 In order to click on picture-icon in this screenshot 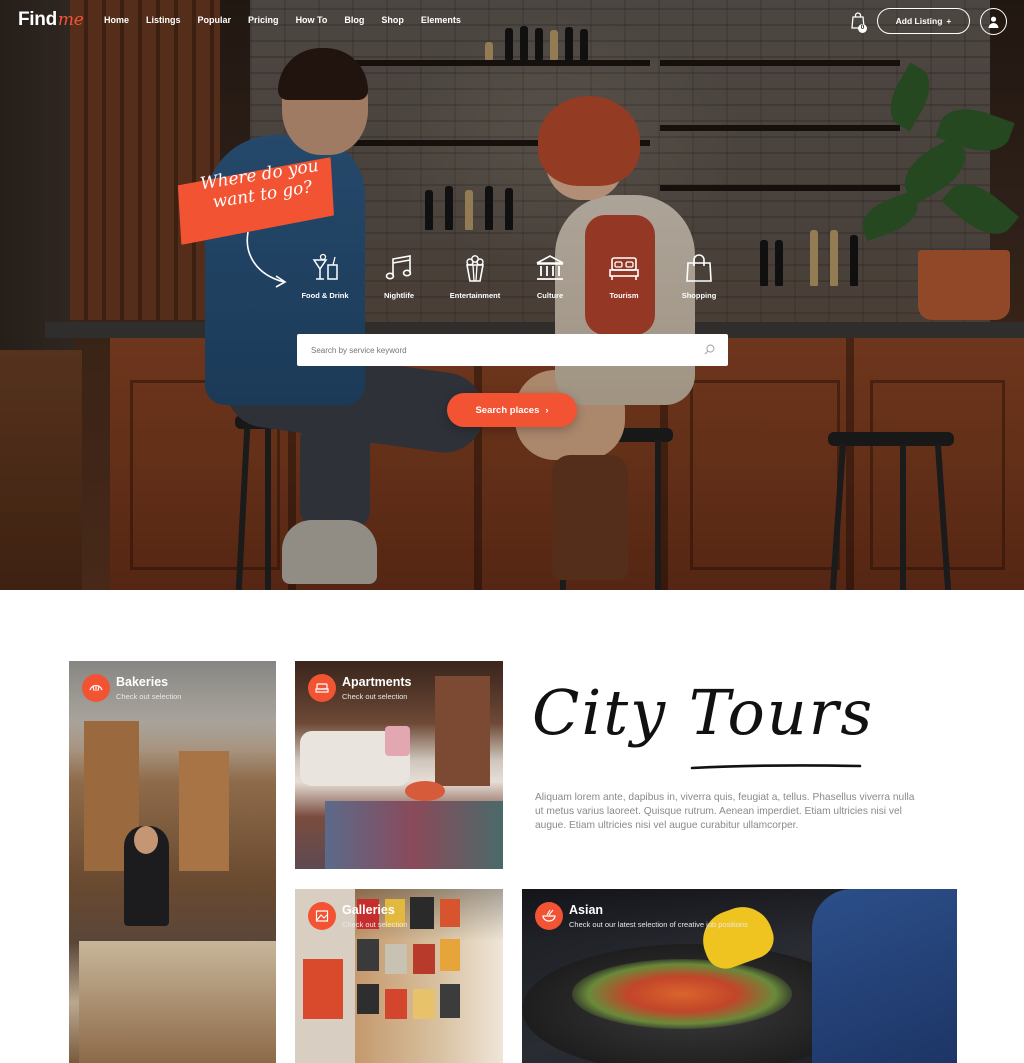, I will do `click(322, 916)`.